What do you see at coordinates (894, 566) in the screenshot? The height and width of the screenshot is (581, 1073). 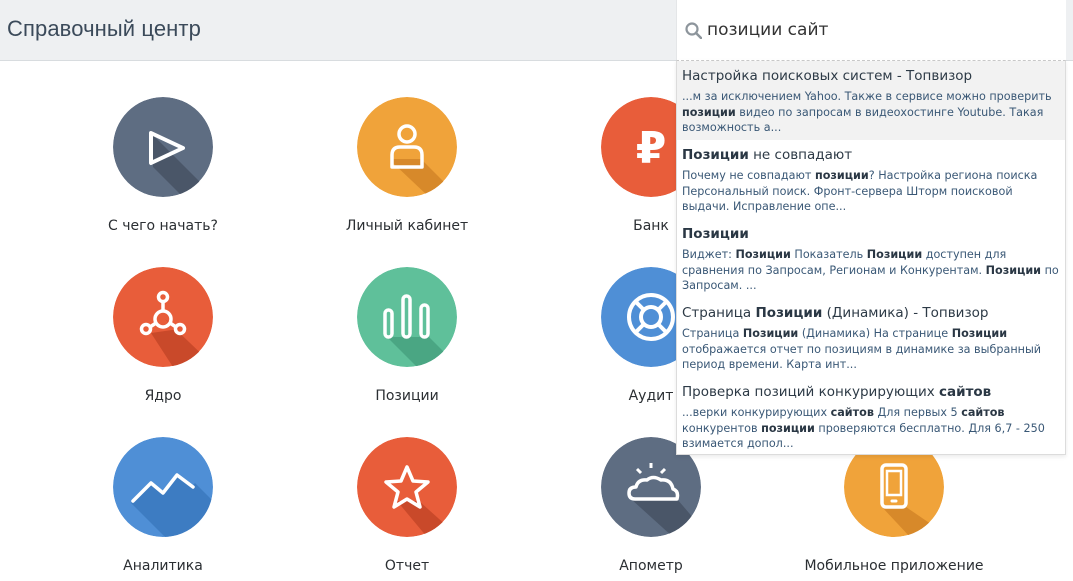 I see `tile-label: Мобильное приложение` at bounding box center [894, 566].